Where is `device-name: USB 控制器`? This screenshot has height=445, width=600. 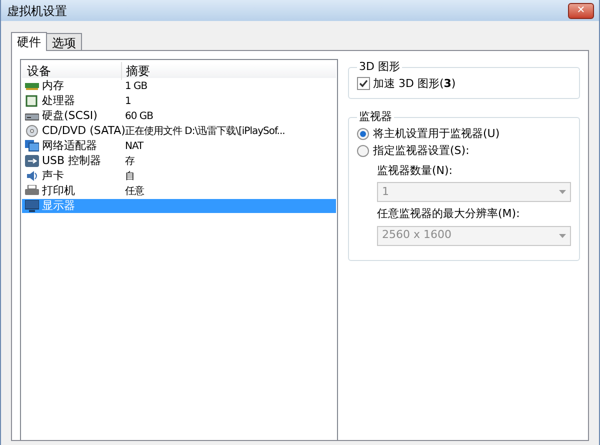 device-name: USB 控制器 is located at coordinates (72, 160).